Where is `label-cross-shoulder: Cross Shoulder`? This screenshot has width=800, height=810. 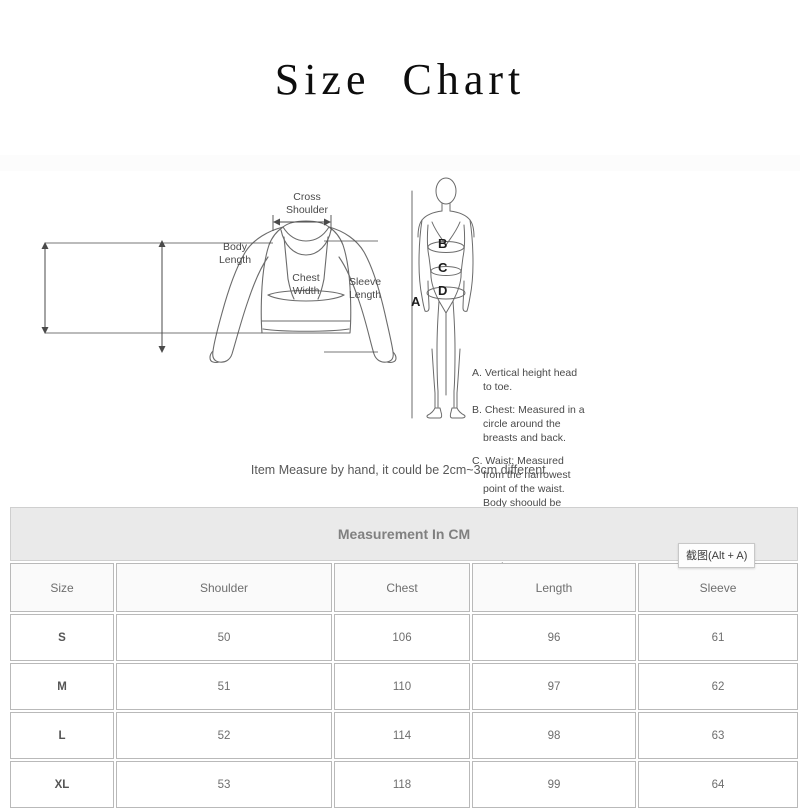
label-cross-shoulder: Cross Shoulder is located at coordinates (307, 204).